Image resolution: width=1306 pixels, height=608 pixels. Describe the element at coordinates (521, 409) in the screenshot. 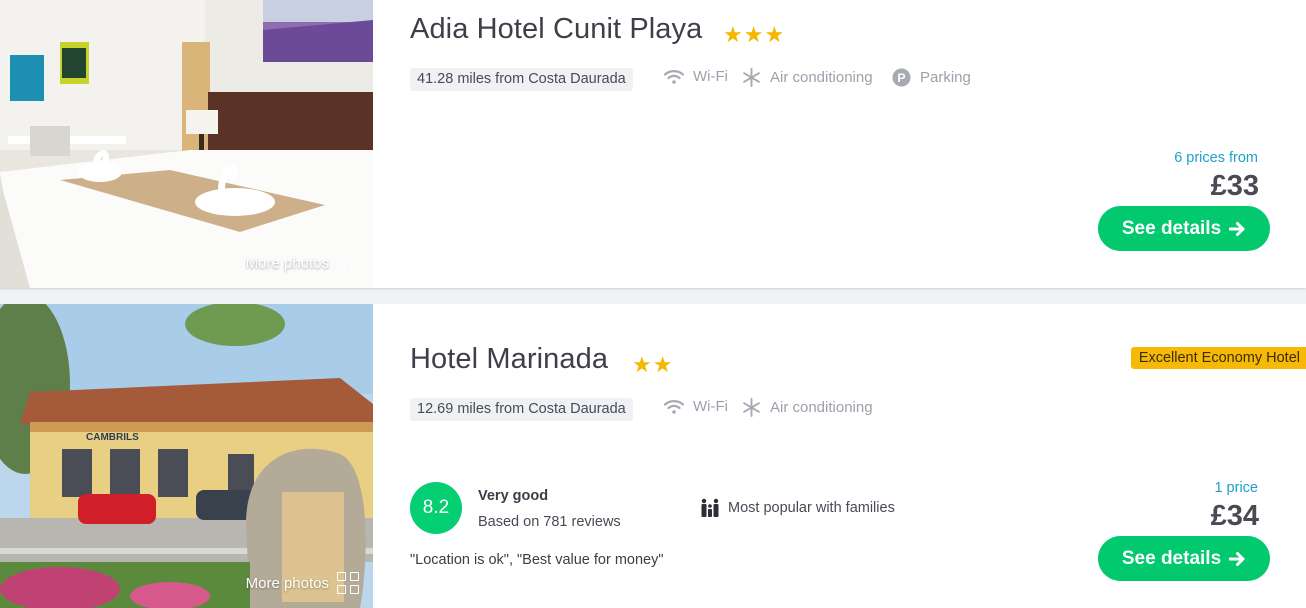

I see `distance-badge: 12.69 miles from Costa Daurada` at that location.